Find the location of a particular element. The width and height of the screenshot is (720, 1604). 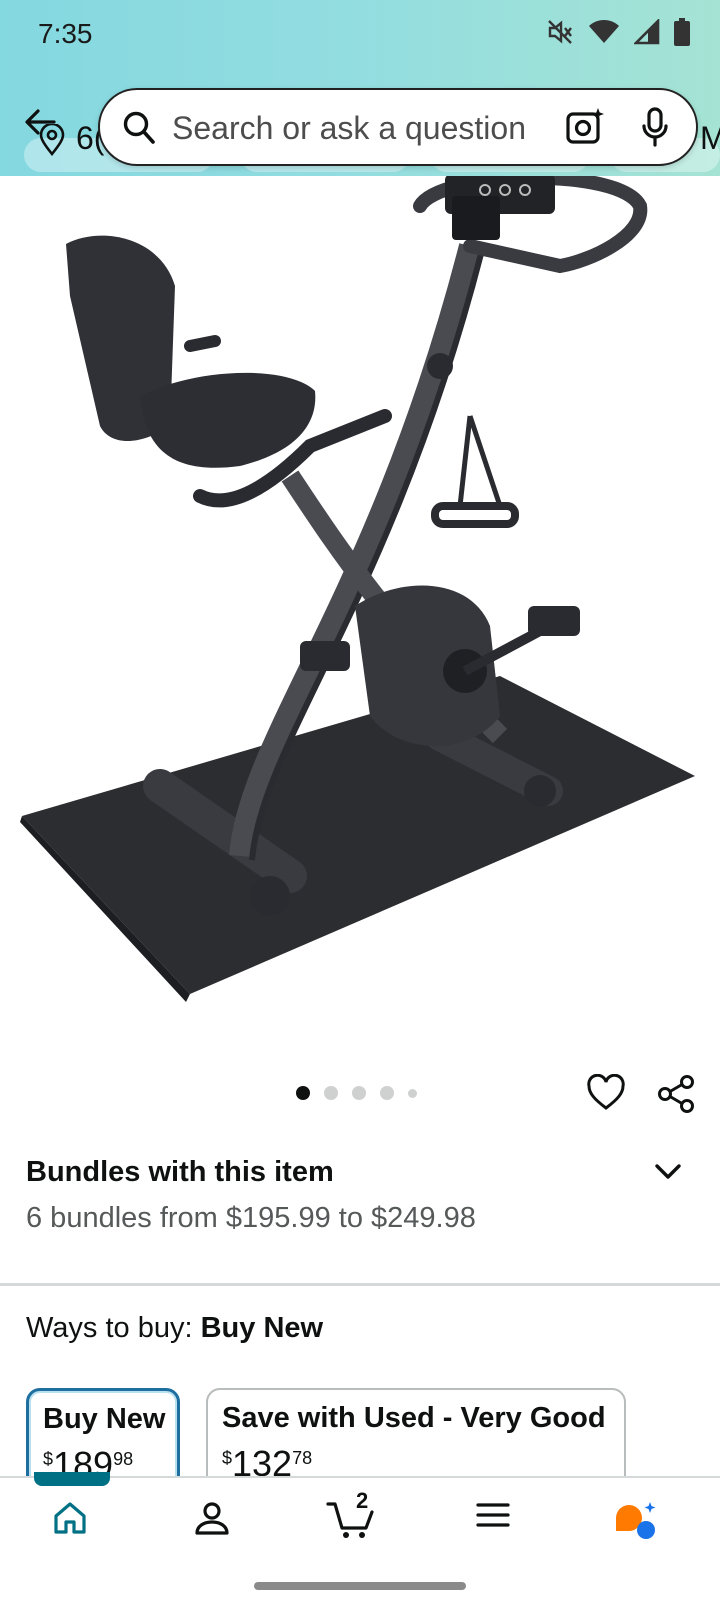

price-fraction: 78 is located at coordinates (302, 1458).